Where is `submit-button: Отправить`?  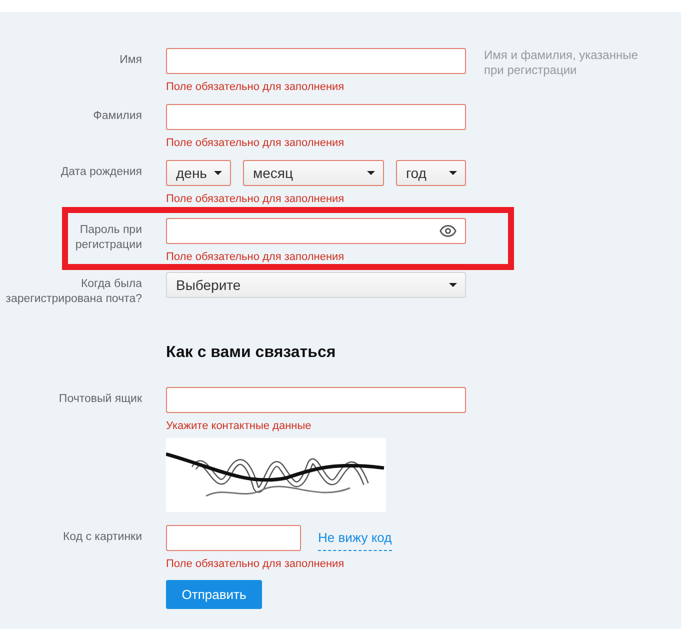
submit-button: Отправить is located at coordinates (214, 594).